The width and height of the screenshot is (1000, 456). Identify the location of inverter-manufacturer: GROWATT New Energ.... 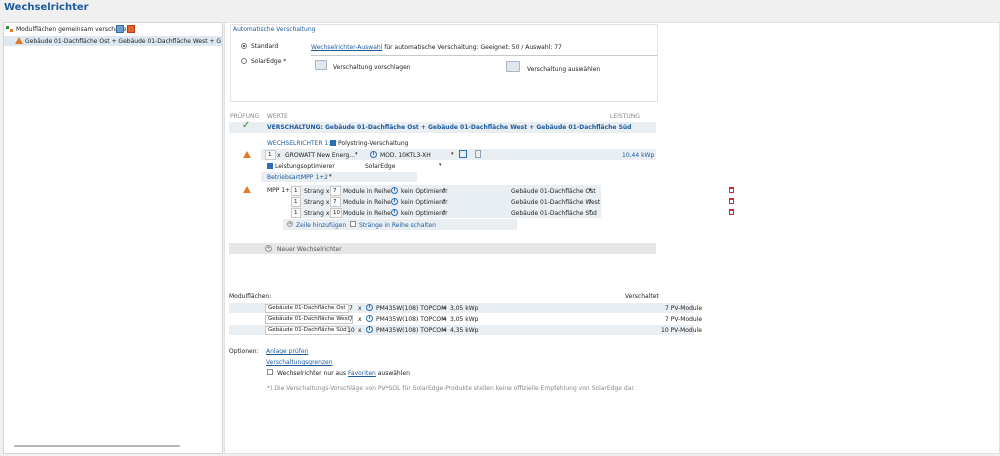
(320, 155).